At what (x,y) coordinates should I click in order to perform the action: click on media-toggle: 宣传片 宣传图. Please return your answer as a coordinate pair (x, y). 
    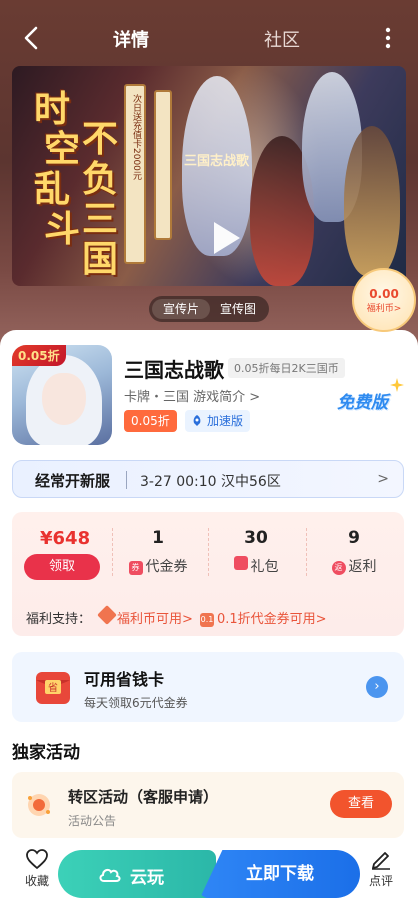
    Looking at the image, I should click on (209, 309).